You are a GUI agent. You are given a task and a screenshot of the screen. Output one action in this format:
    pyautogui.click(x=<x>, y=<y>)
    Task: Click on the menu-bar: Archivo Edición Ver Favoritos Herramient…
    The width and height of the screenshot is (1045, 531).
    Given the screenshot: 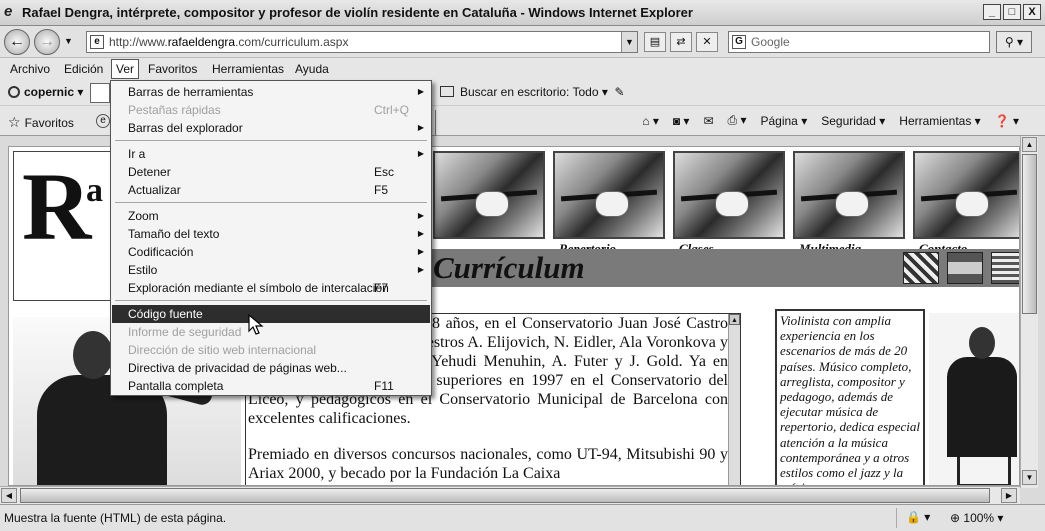 What is the action you would take?
    pyautogui.click(x=522, y=69)
    